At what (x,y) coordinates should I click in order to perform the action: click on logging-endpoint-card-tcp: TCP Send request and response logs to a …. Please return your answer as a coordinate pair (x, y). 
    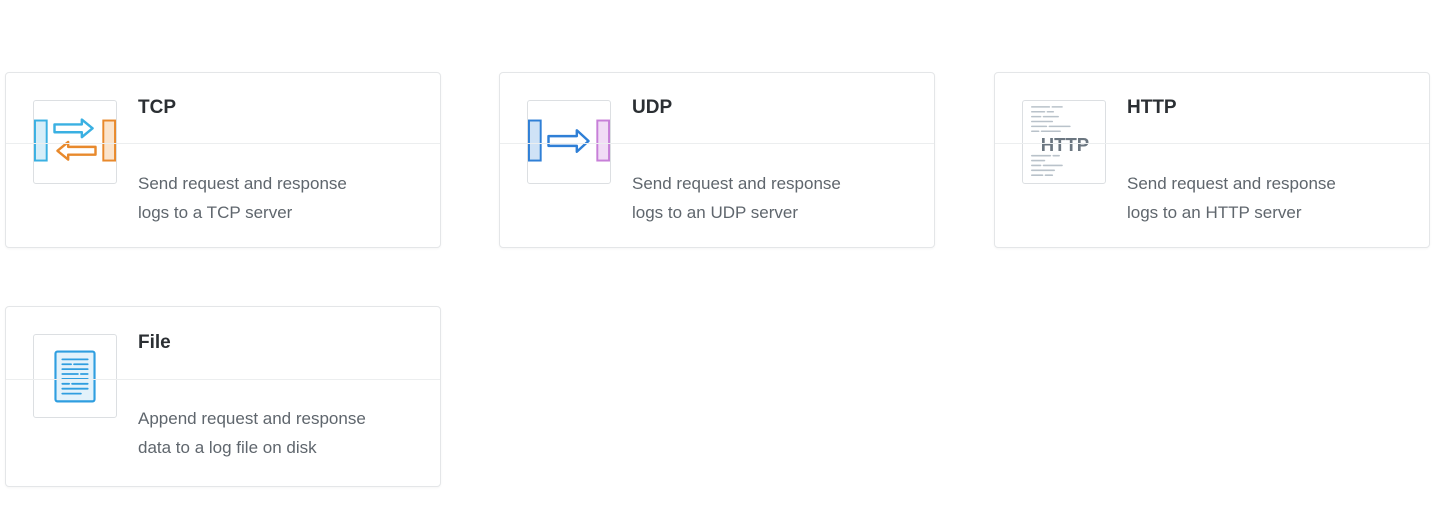
    Looking at the image, I should click on (223, 160).